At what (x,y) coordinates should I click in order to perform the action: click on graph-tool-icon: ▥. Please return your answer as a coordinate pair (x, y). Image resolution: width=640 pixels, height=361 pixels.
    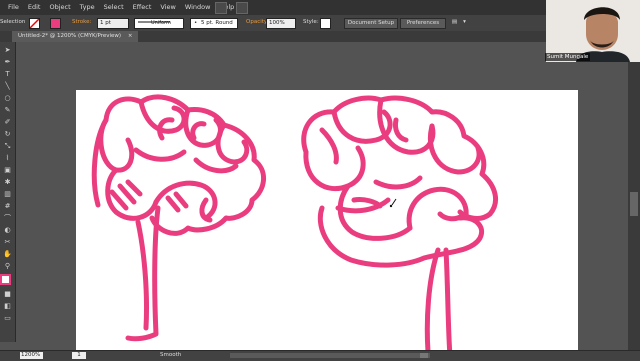
    Looking at the image, I should click on (7, 194).